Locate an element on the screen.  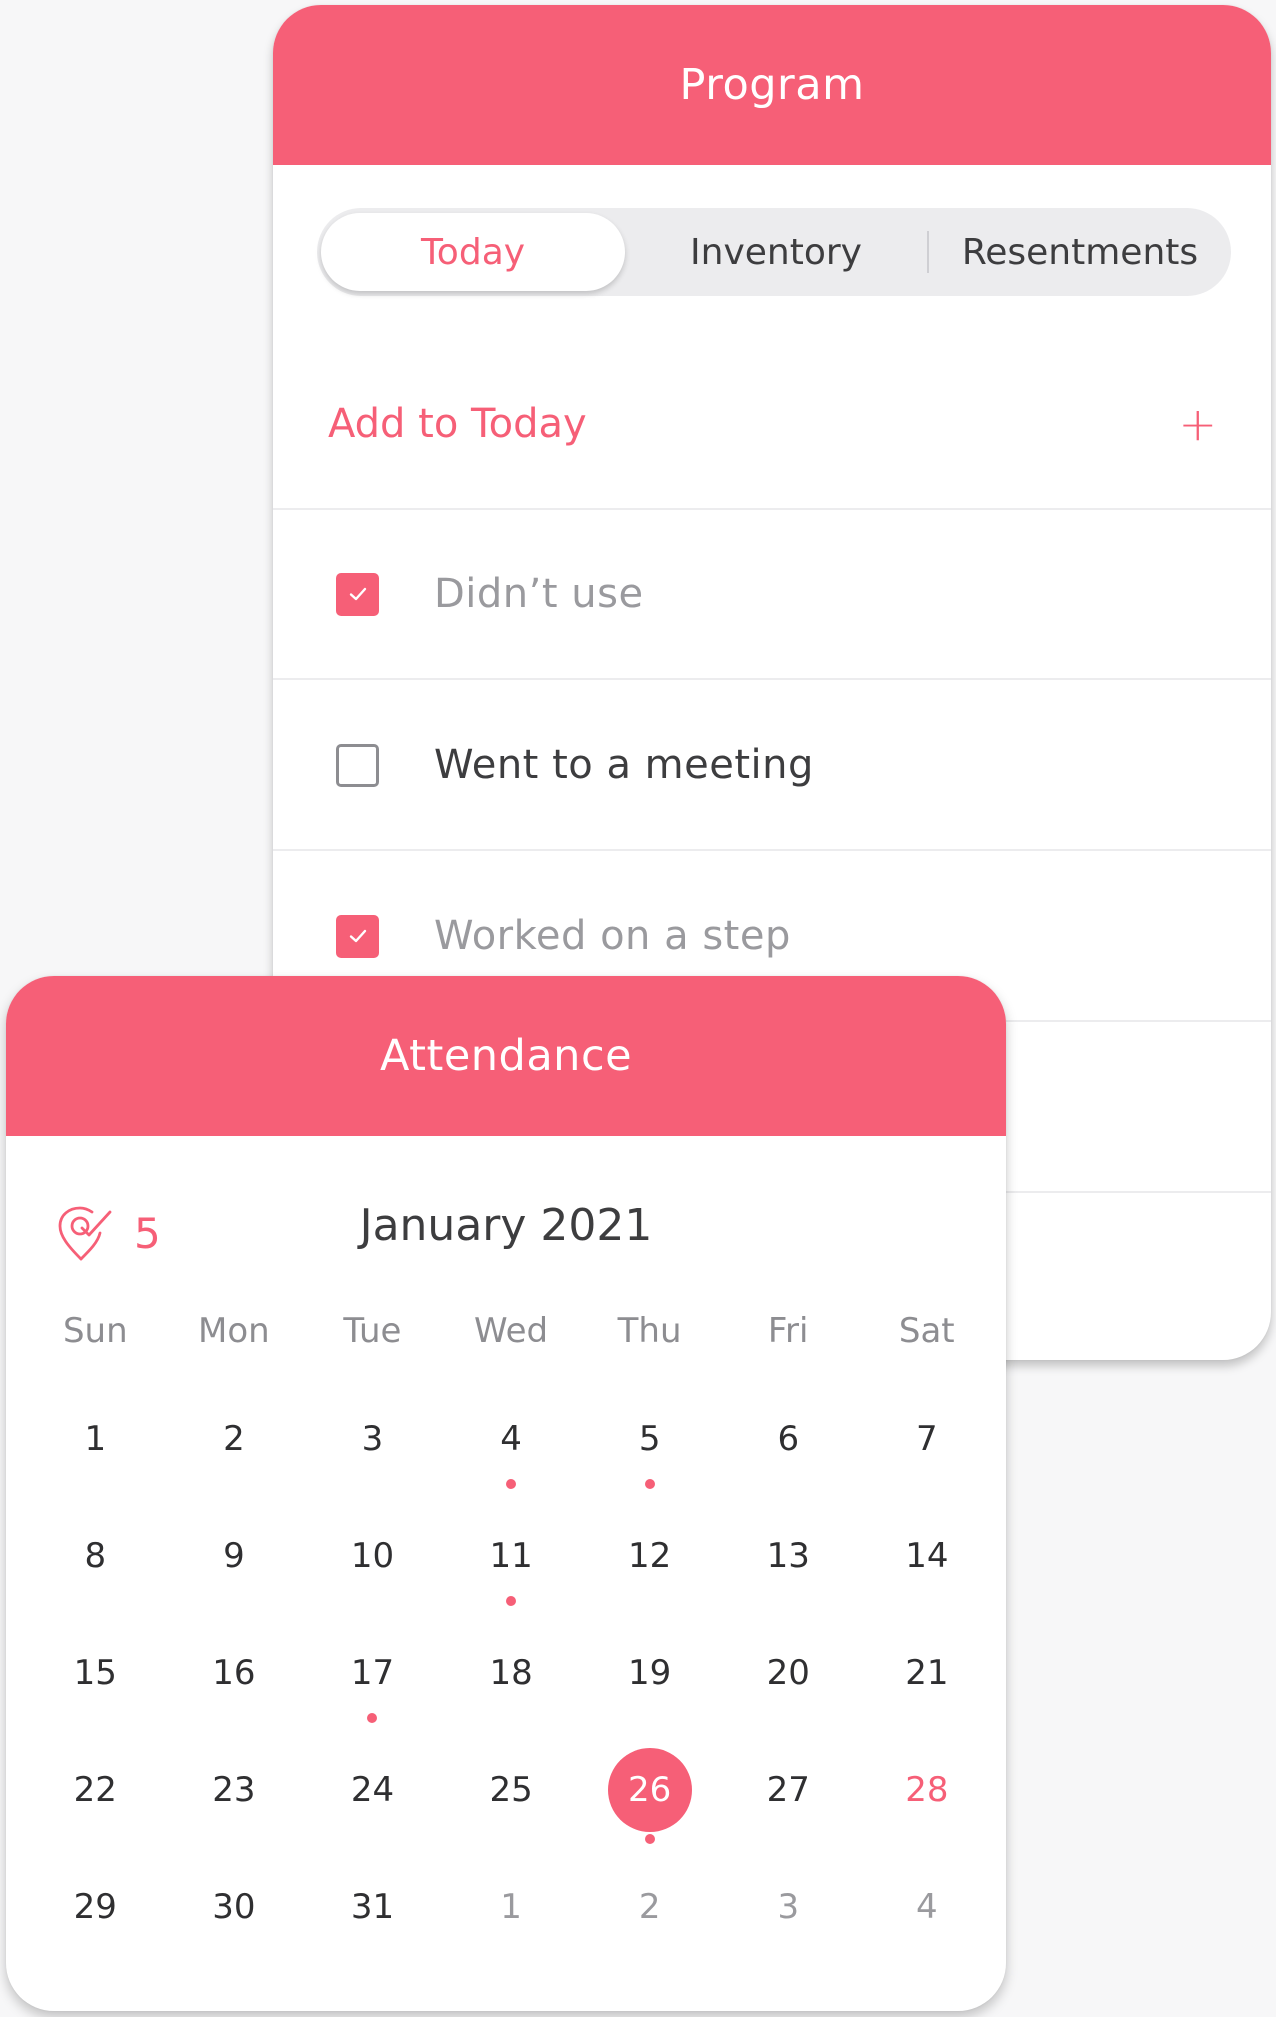
task-row: Didn’t use is located at coordinates (772, 595).